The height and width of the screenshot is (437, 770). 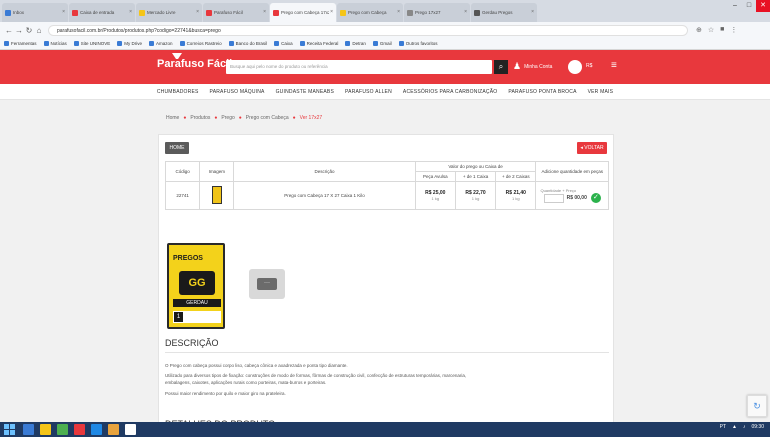 I want to click on browser-tab: Prego com Cabeça 17x27 ×, so click(x=303, y=12).